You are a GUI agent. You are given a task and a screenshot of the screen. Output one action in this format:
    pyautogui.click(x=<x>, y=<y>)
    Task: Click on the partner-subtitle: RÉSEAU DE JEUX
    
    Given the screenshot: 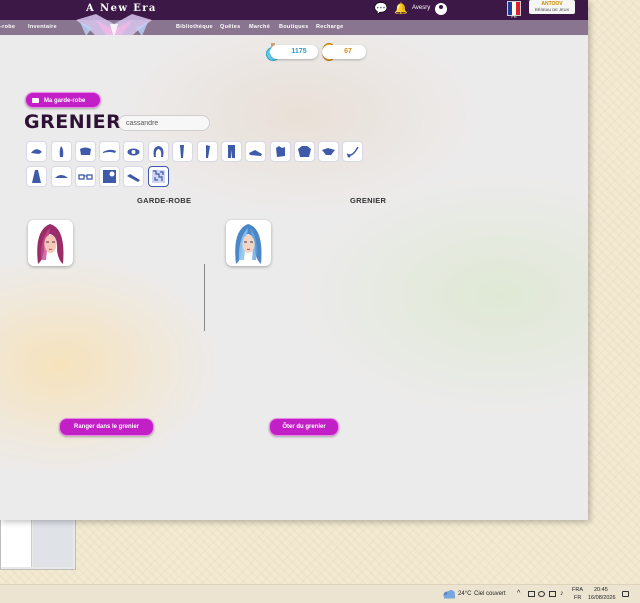 What is the action you would take?
    pyautogui.click(x=552, y=9)
    